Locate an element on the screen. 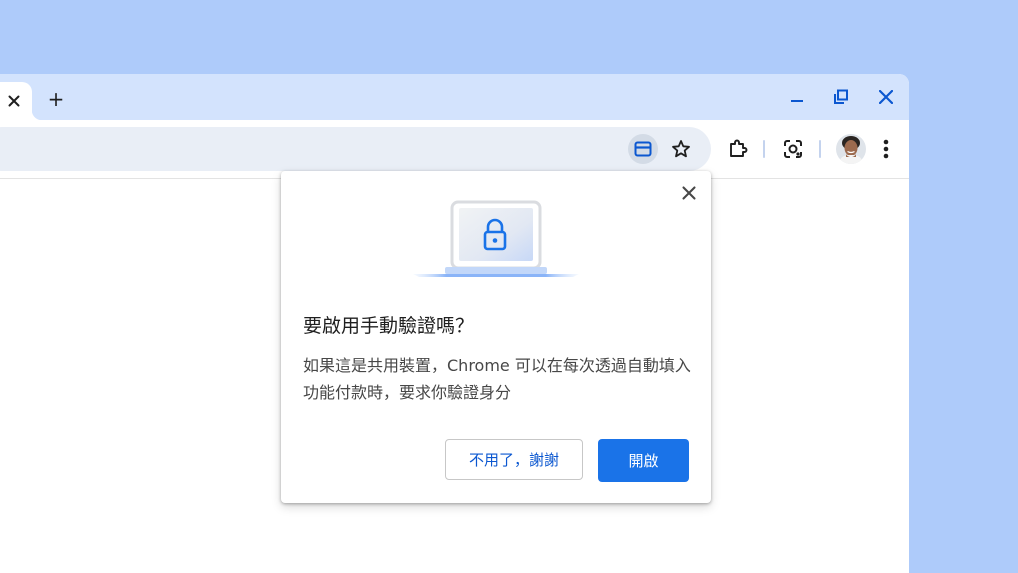 The width and height of the screenshot is (1018, 573). new-tab-button: + is located at coordinates (56, 99).